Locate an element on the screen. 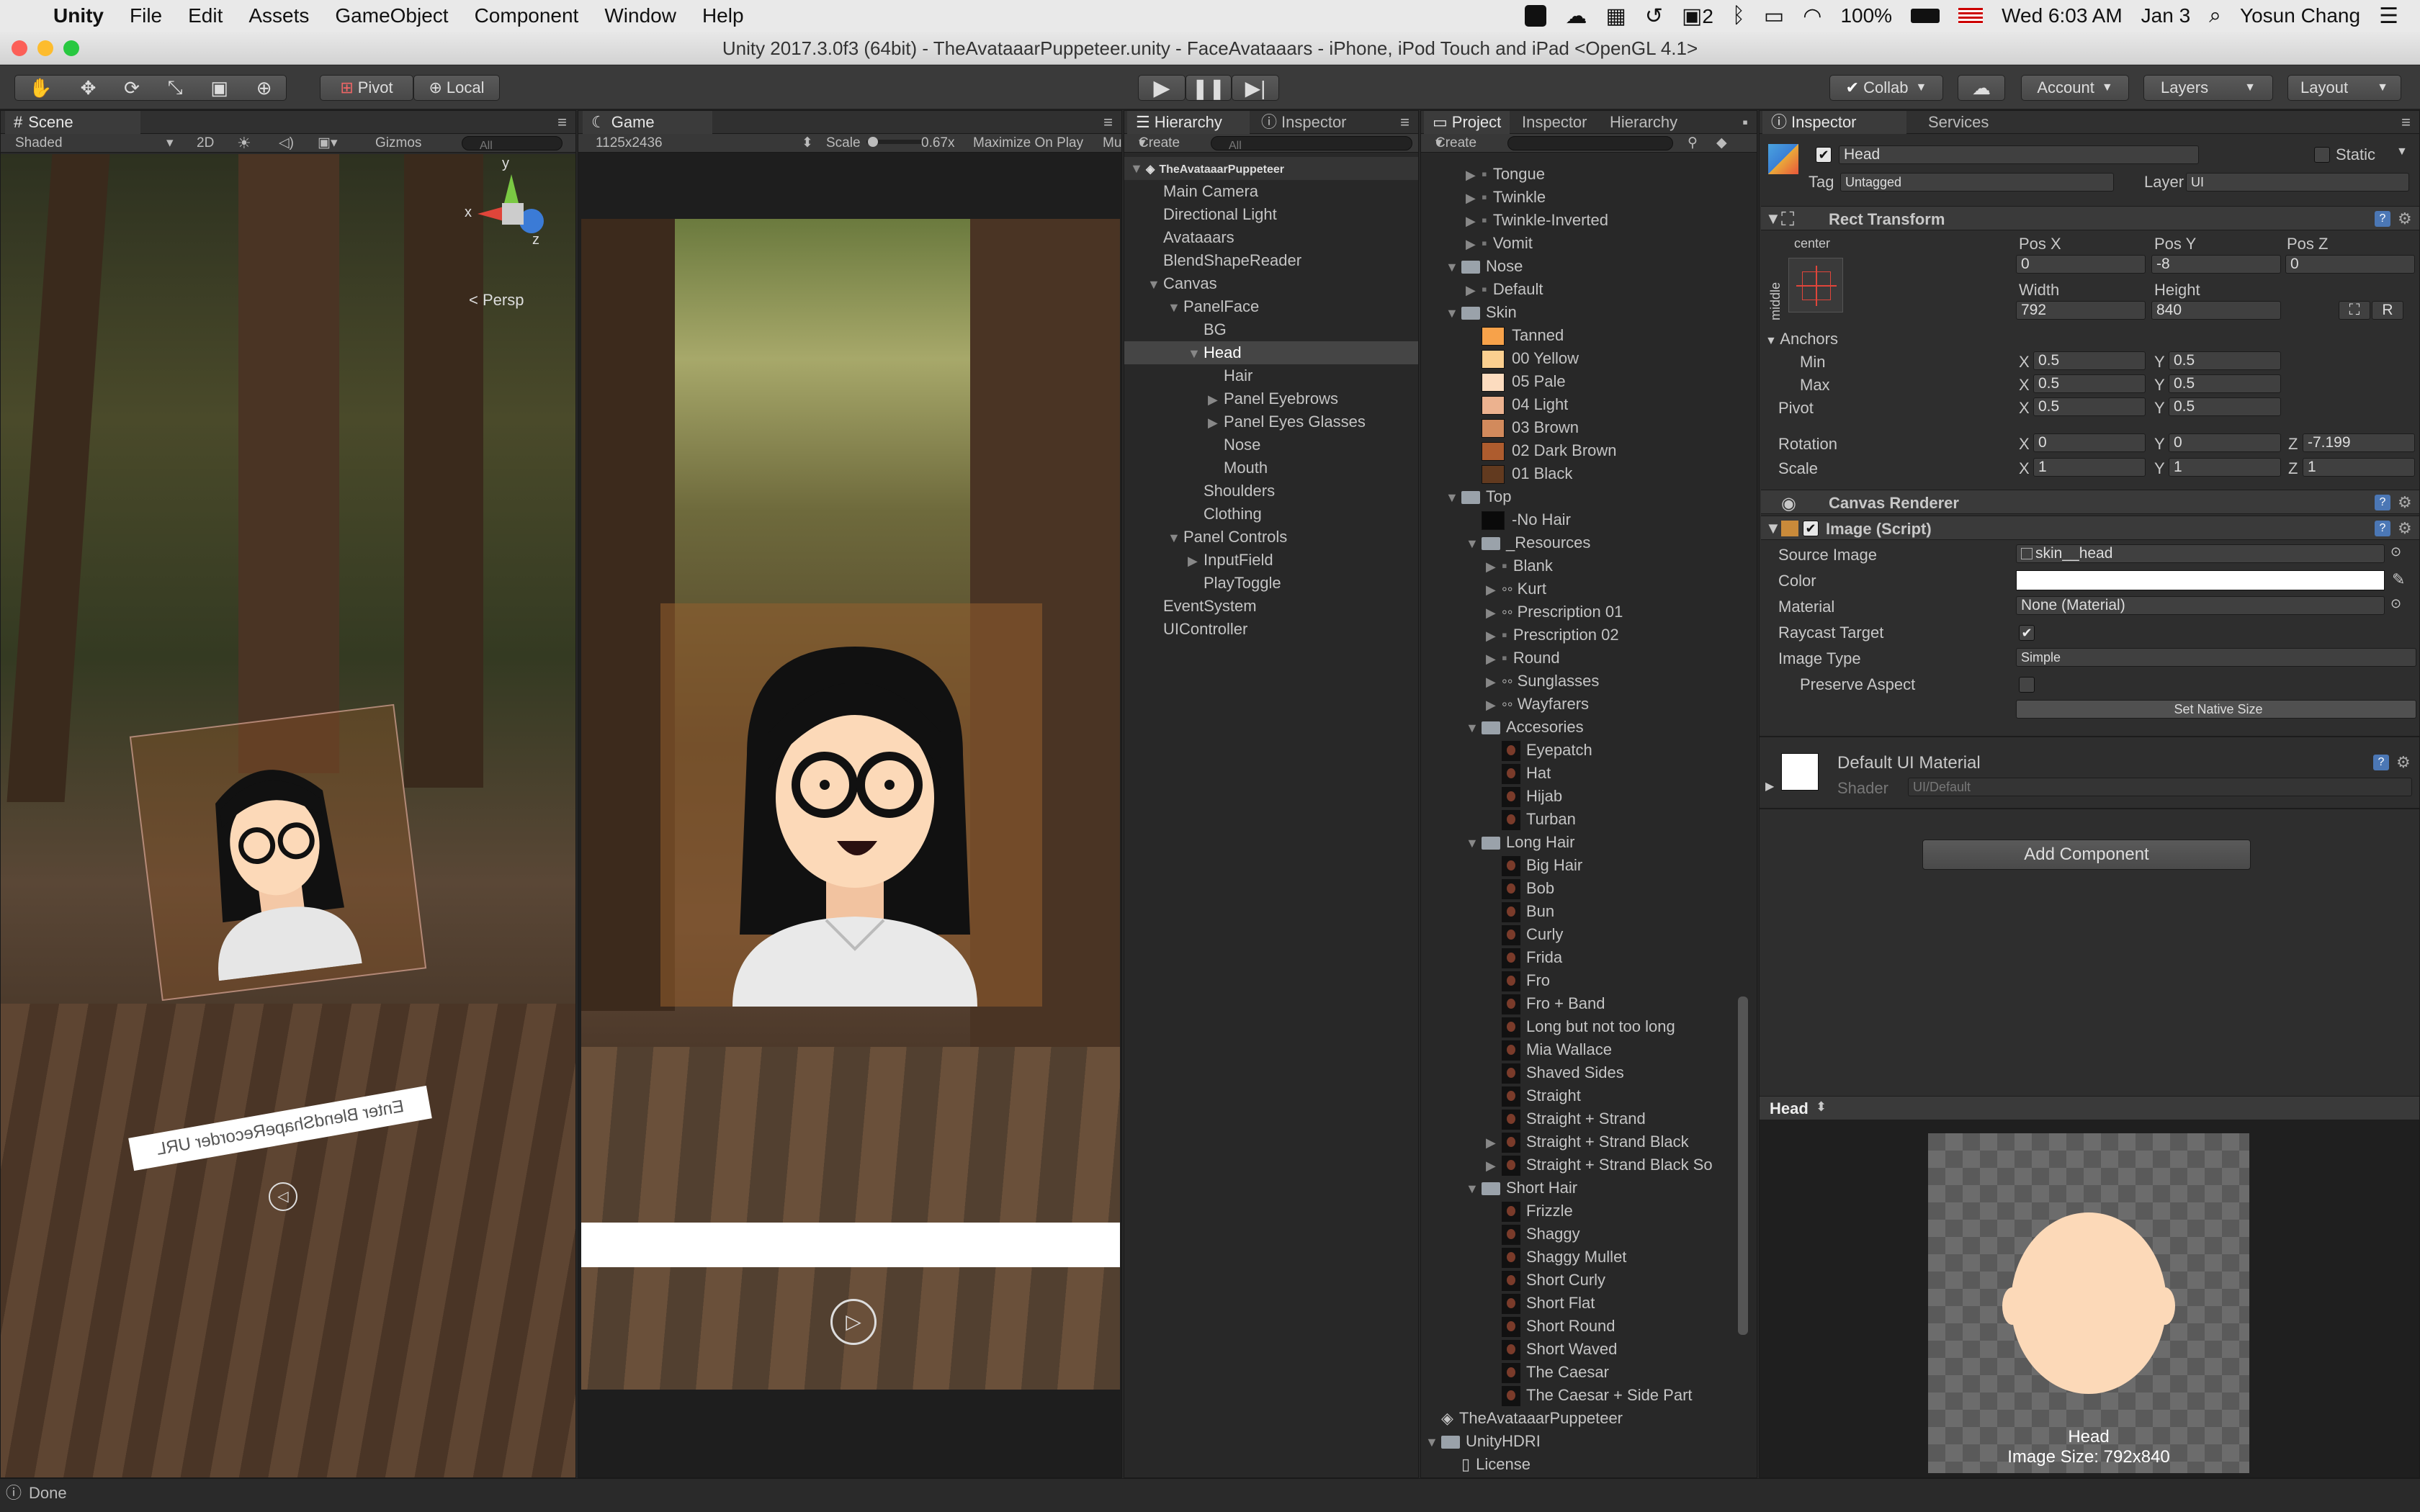  hierarchy-row: BlendShapeReader is located at coordinates (1271, 260).